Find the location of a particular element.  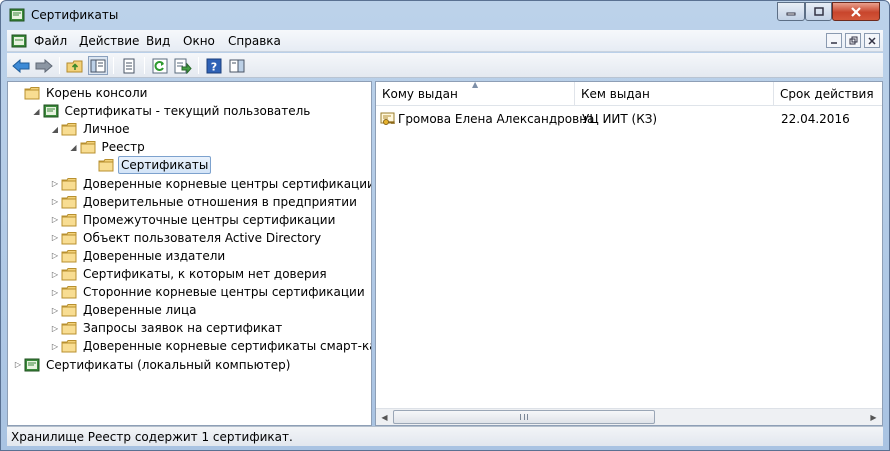

menu-bar: Файл Действие Вид Окно Справка is located at coordinates (445, 41).